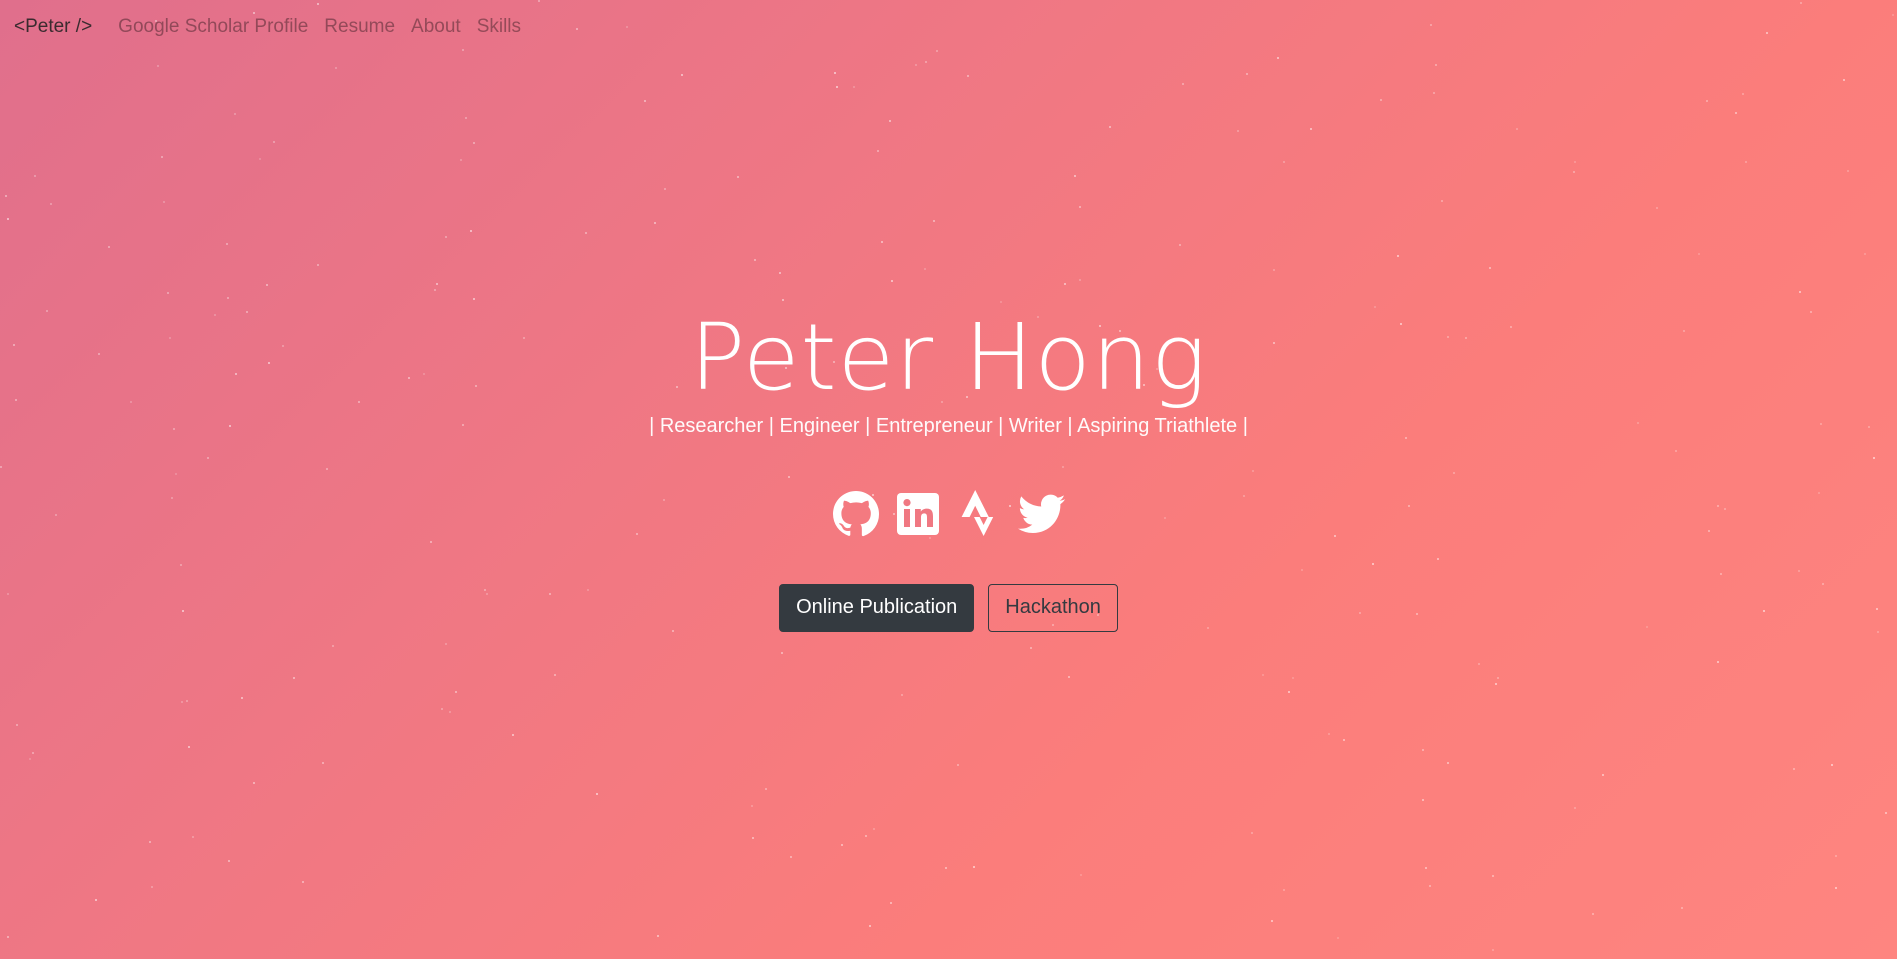 Image resolution: width=1897 pixels, height=959 pixels. I want to click on nav-link-about: About, so click(436, 27).